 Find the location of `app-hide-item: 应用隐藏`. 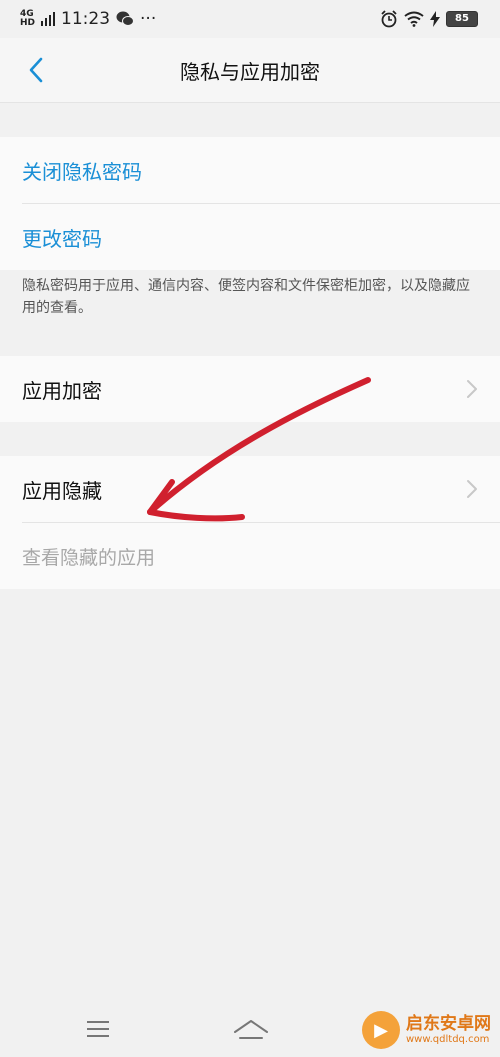

app-hide-item: 应用隐藏 is located at coordinates (250, 489).